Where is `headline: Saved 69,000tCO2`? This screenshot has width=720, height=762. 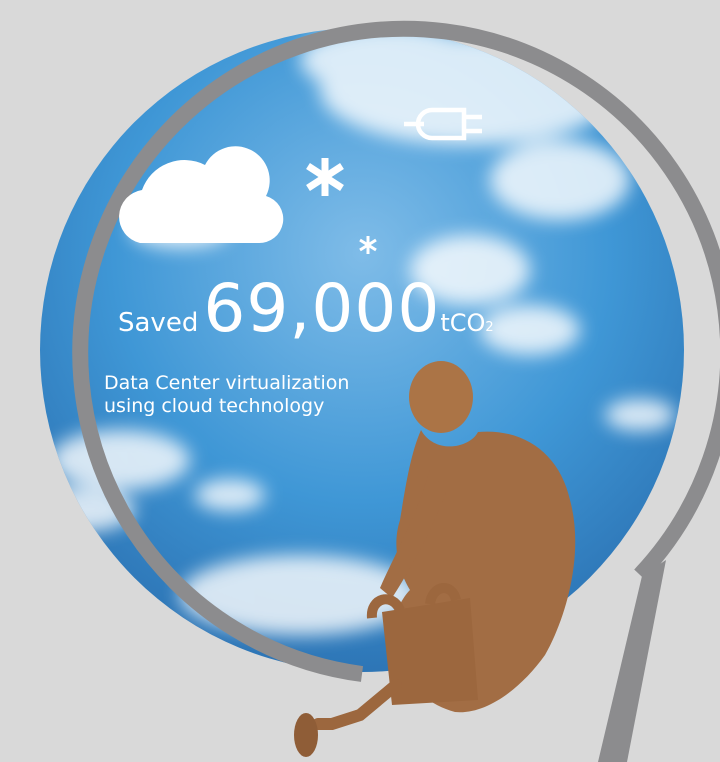 headline: Saved 69,000tCO2 is located at coordinates (306, 308).